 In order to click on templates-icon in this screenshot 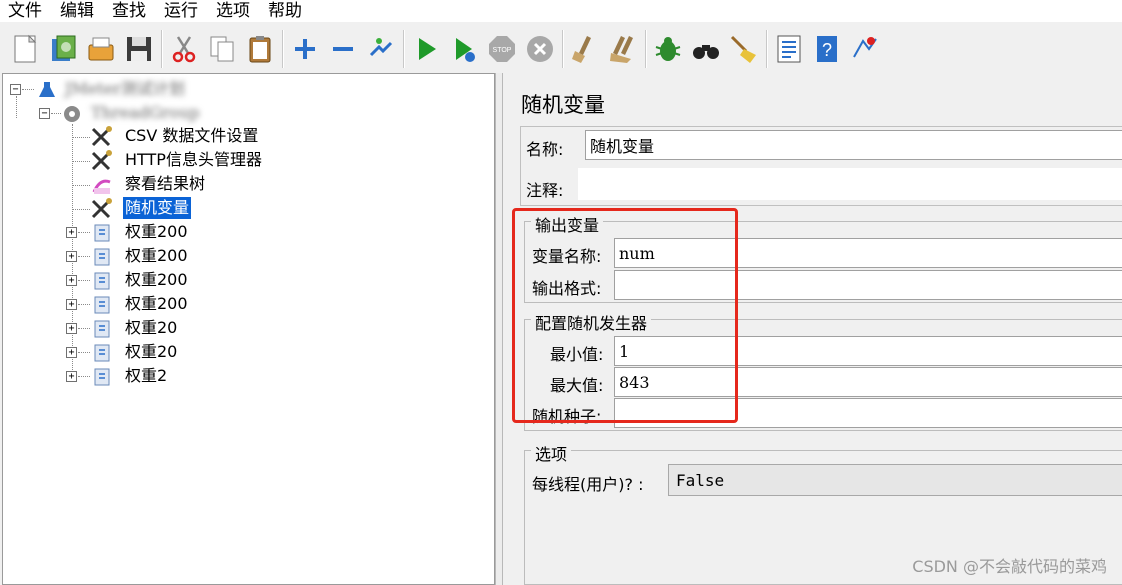, I will do `click(63, 49)`.